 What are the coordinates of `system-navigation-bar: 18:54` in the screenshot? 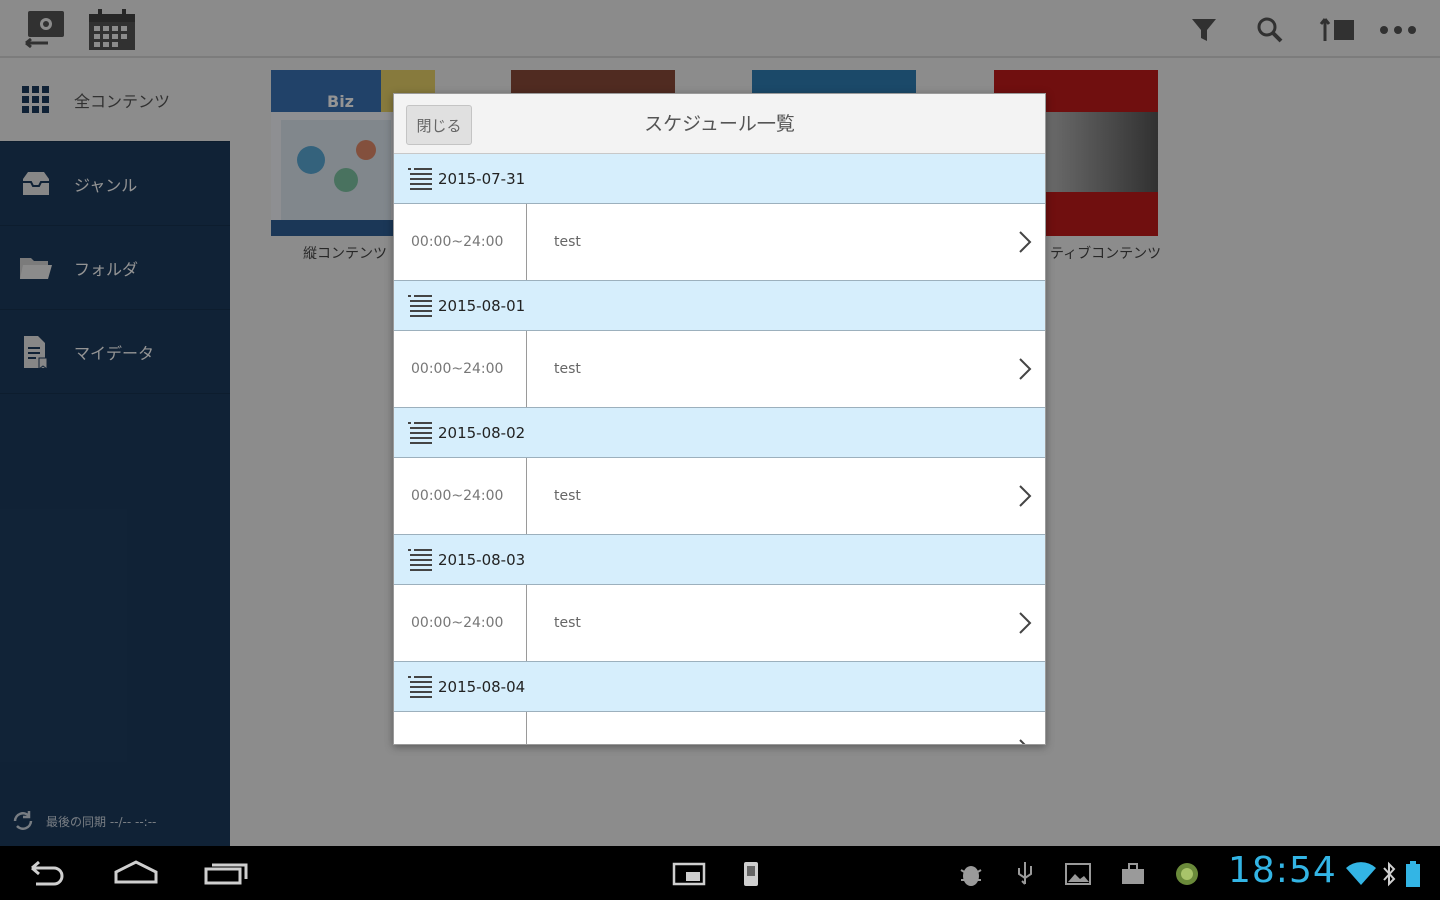 It's located at (720, 873).